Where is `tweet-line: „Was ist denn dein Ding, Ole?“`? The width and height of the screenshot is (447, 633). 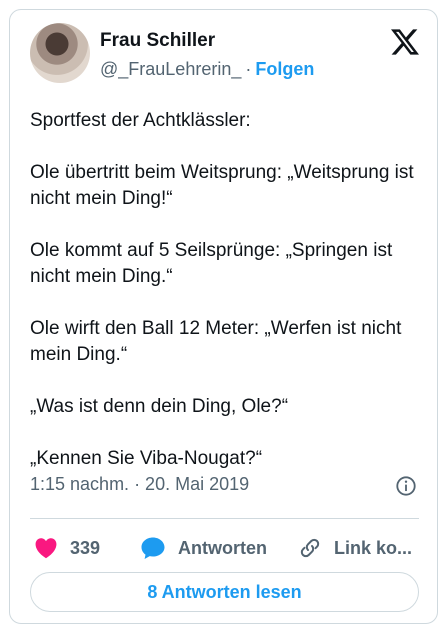 tweet-line: „Was ist denn dein Ding, Ole?“ is located at coordinates (159, 406).